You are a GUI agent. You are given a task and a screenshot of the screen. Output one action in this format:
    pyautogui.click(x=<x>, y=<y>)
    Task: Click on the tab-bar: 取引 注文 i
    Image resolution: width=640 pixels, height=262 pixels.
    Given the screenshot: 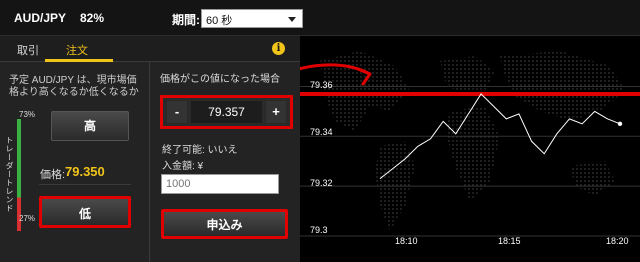 What is the action you would take?
    pyautogui.click(x=150, y=49)
    